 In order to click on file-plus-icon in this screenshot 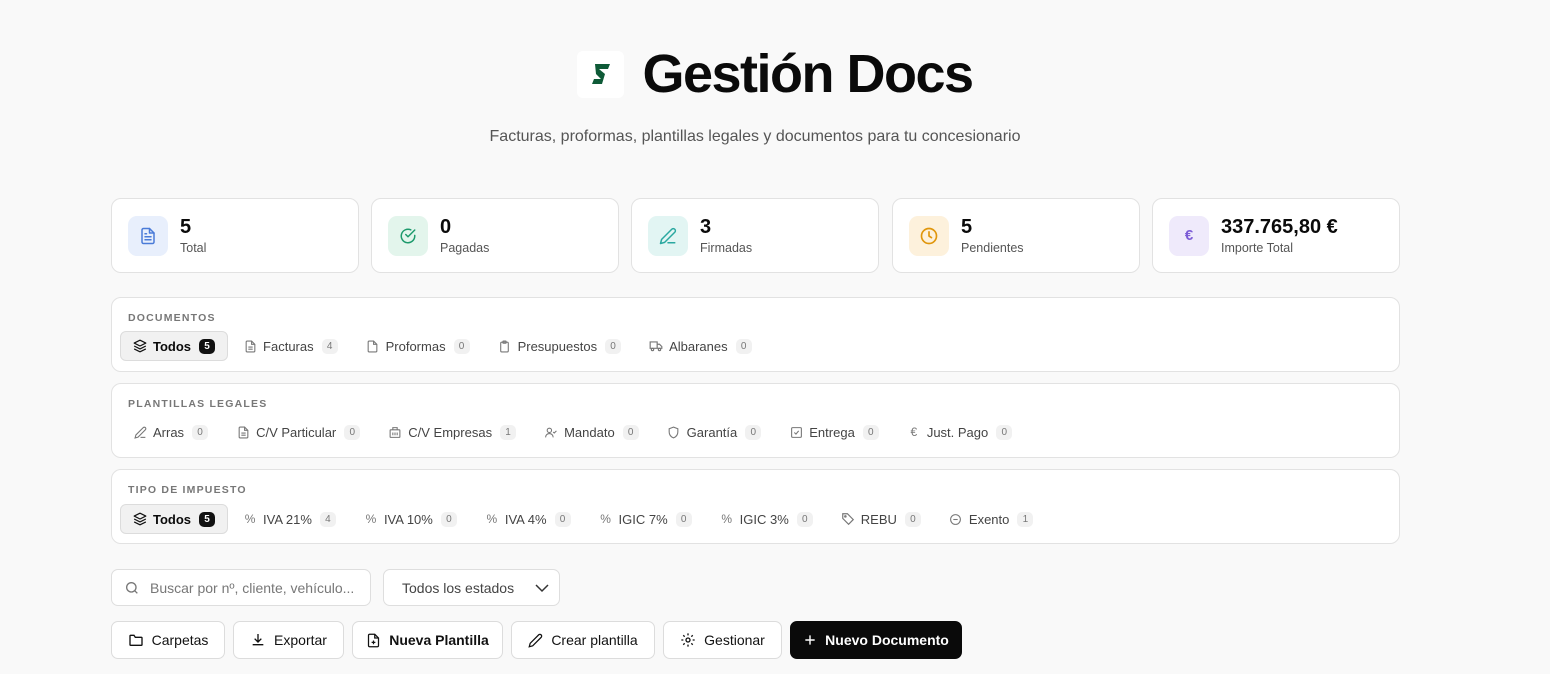, I will do `click(373, 640)`.